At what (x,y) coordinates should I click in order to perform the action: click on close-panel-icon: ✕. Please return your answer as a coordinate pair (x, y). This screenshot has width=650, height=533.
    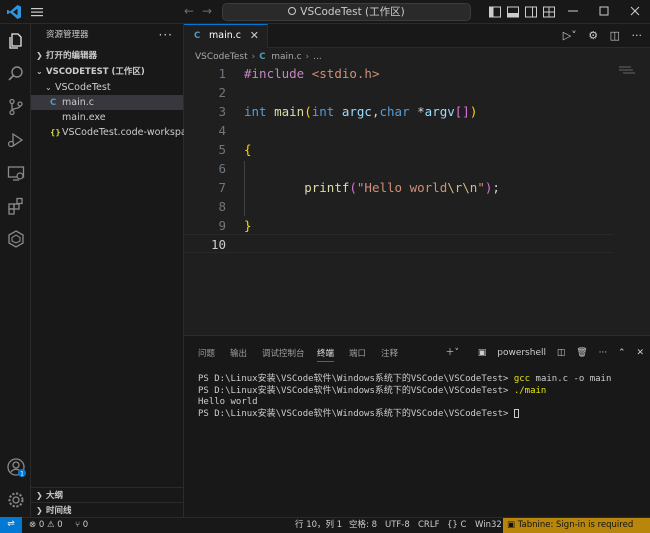
    Looking at the image, I should click on (640, 353).